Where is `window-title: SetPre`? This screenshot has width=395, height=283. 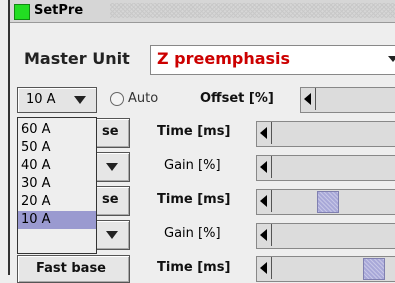
window-title: SetPre is located at coordinates (59, 10).